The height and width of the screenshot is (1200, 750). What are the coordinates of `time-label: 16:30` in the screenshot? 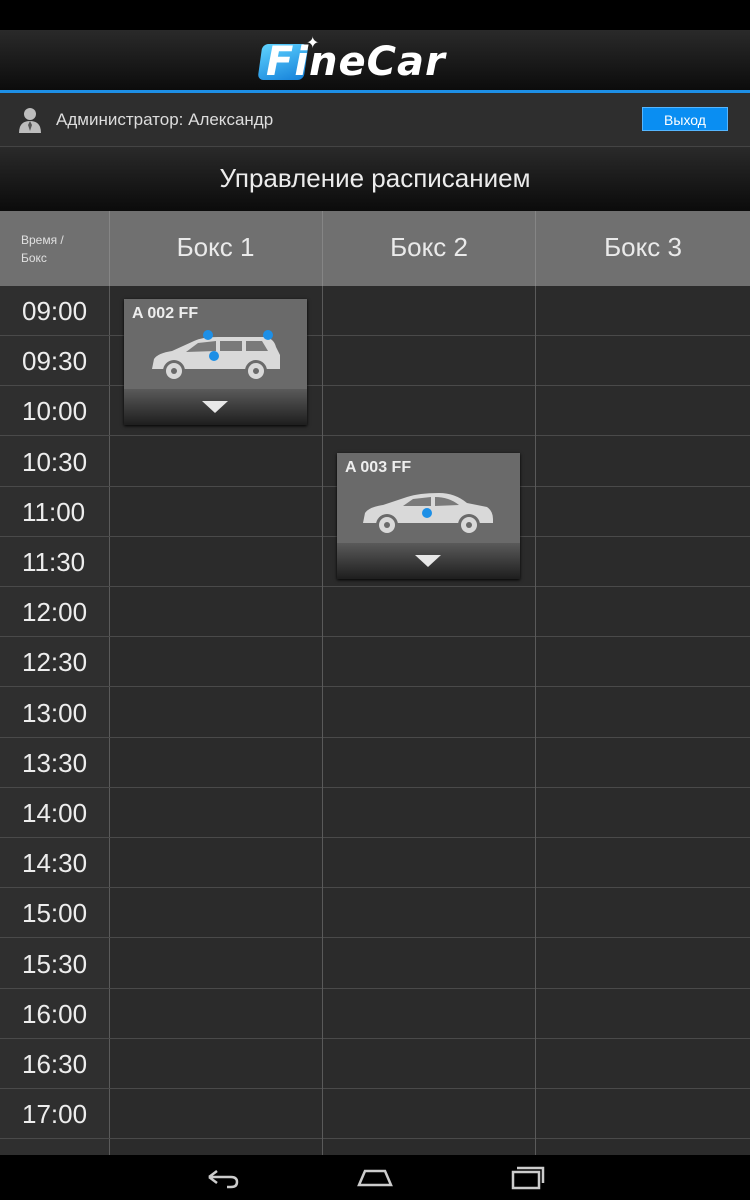 It's located at (55, 1064).